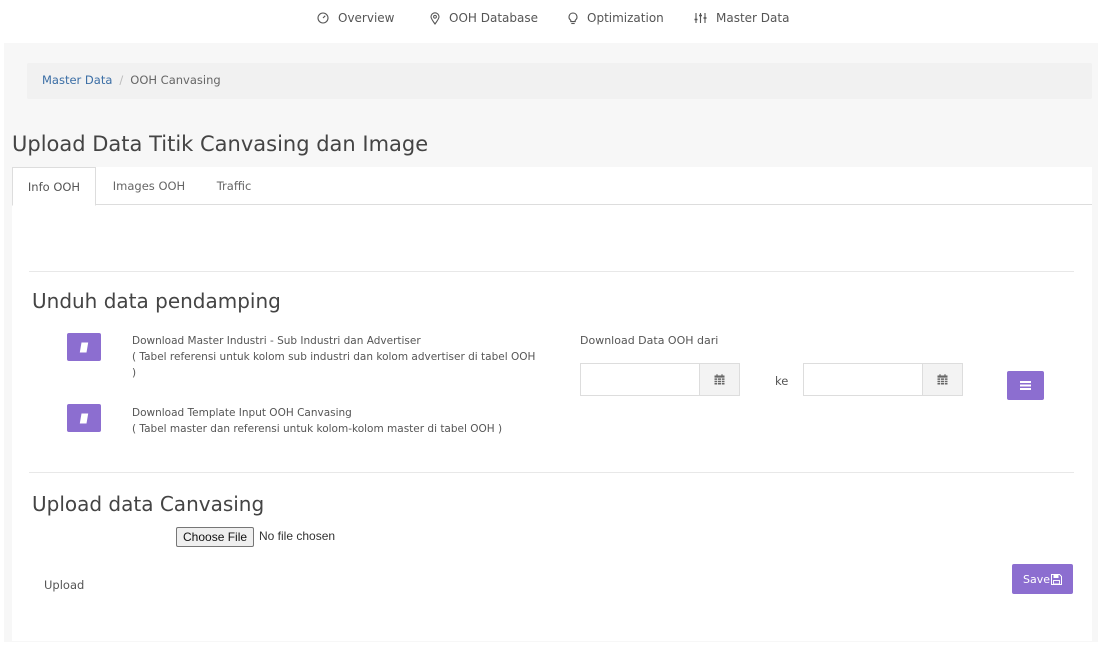 This screenshot has width=1102, height=645. What do you see at coordinates (220, 144) in the screenshot?
I see `page-title: Upload Data Titik Canvasing dan Image` at bounding box center [220, 144].